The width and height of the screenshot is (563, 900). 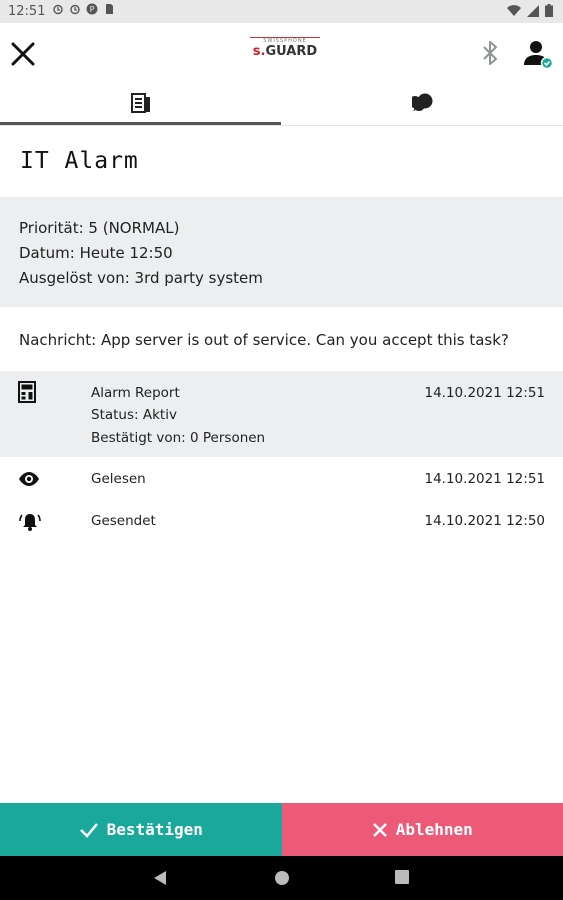 I want to click on wifi-icon, so click(x=514, y=10).